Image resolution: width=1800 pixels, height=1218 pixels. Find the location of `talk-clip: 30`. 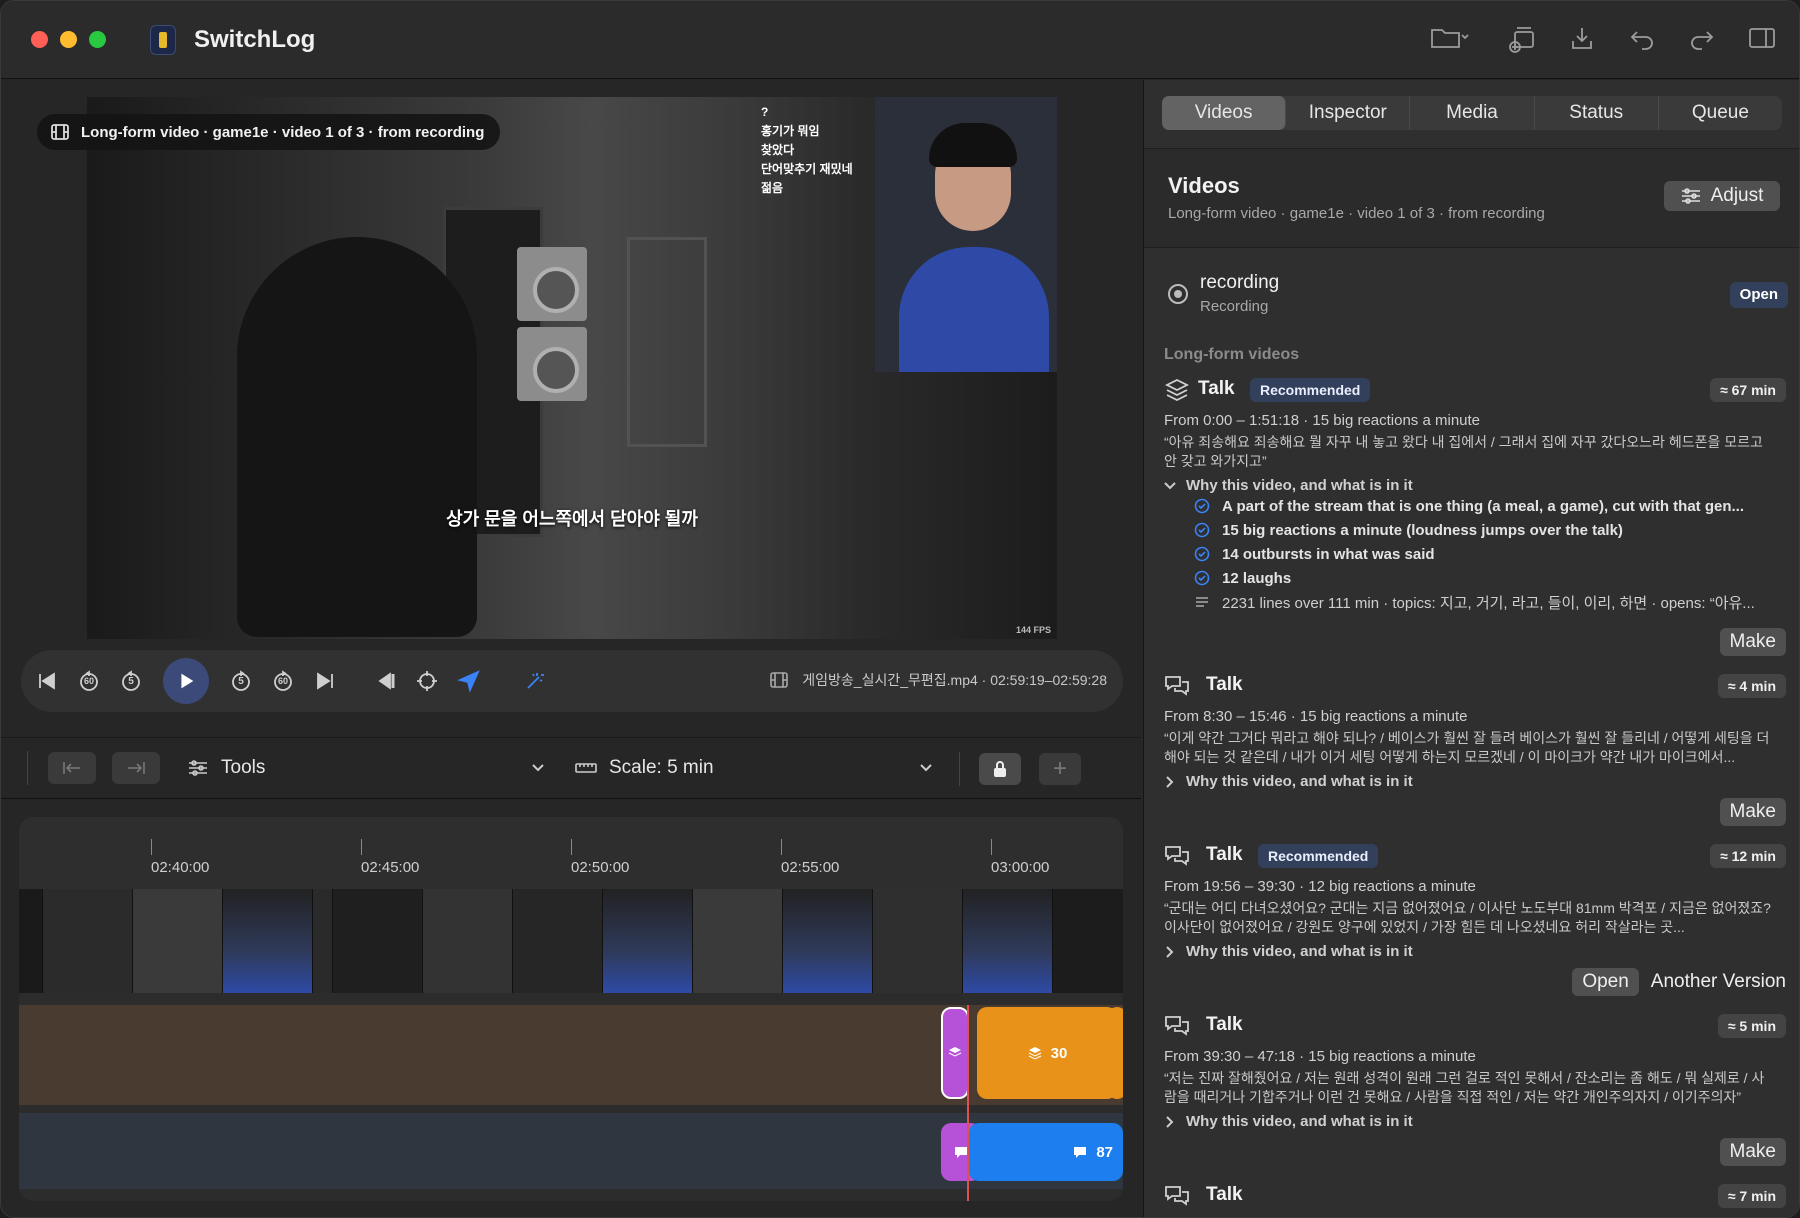

talk-clip: 30 is located at coordinates (1047, 1053).